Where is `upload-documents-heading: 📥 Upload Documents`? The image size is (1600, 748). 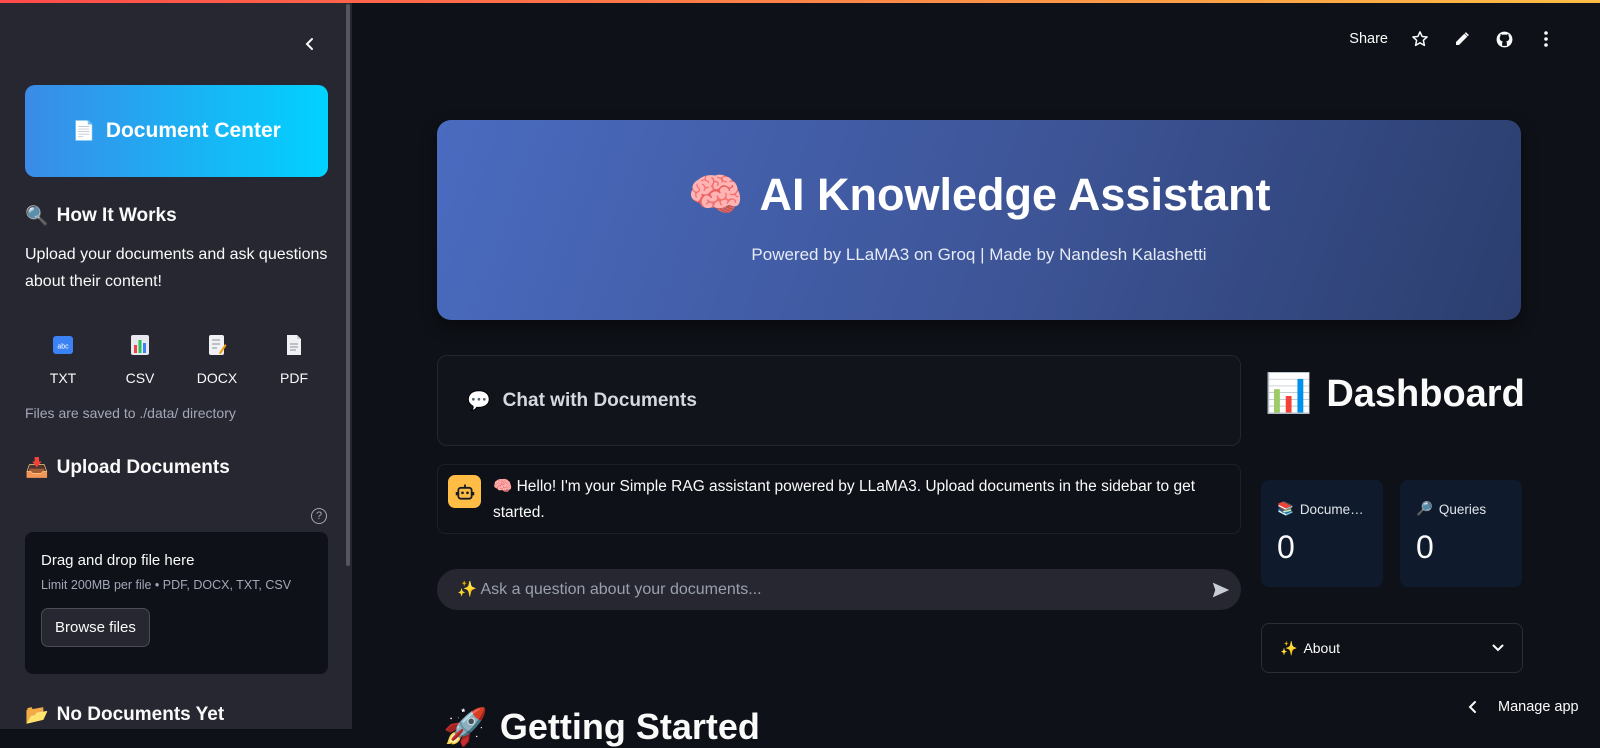 upload-documents-heading: 📥 Upload Documents is located at coordinates (127, 468).